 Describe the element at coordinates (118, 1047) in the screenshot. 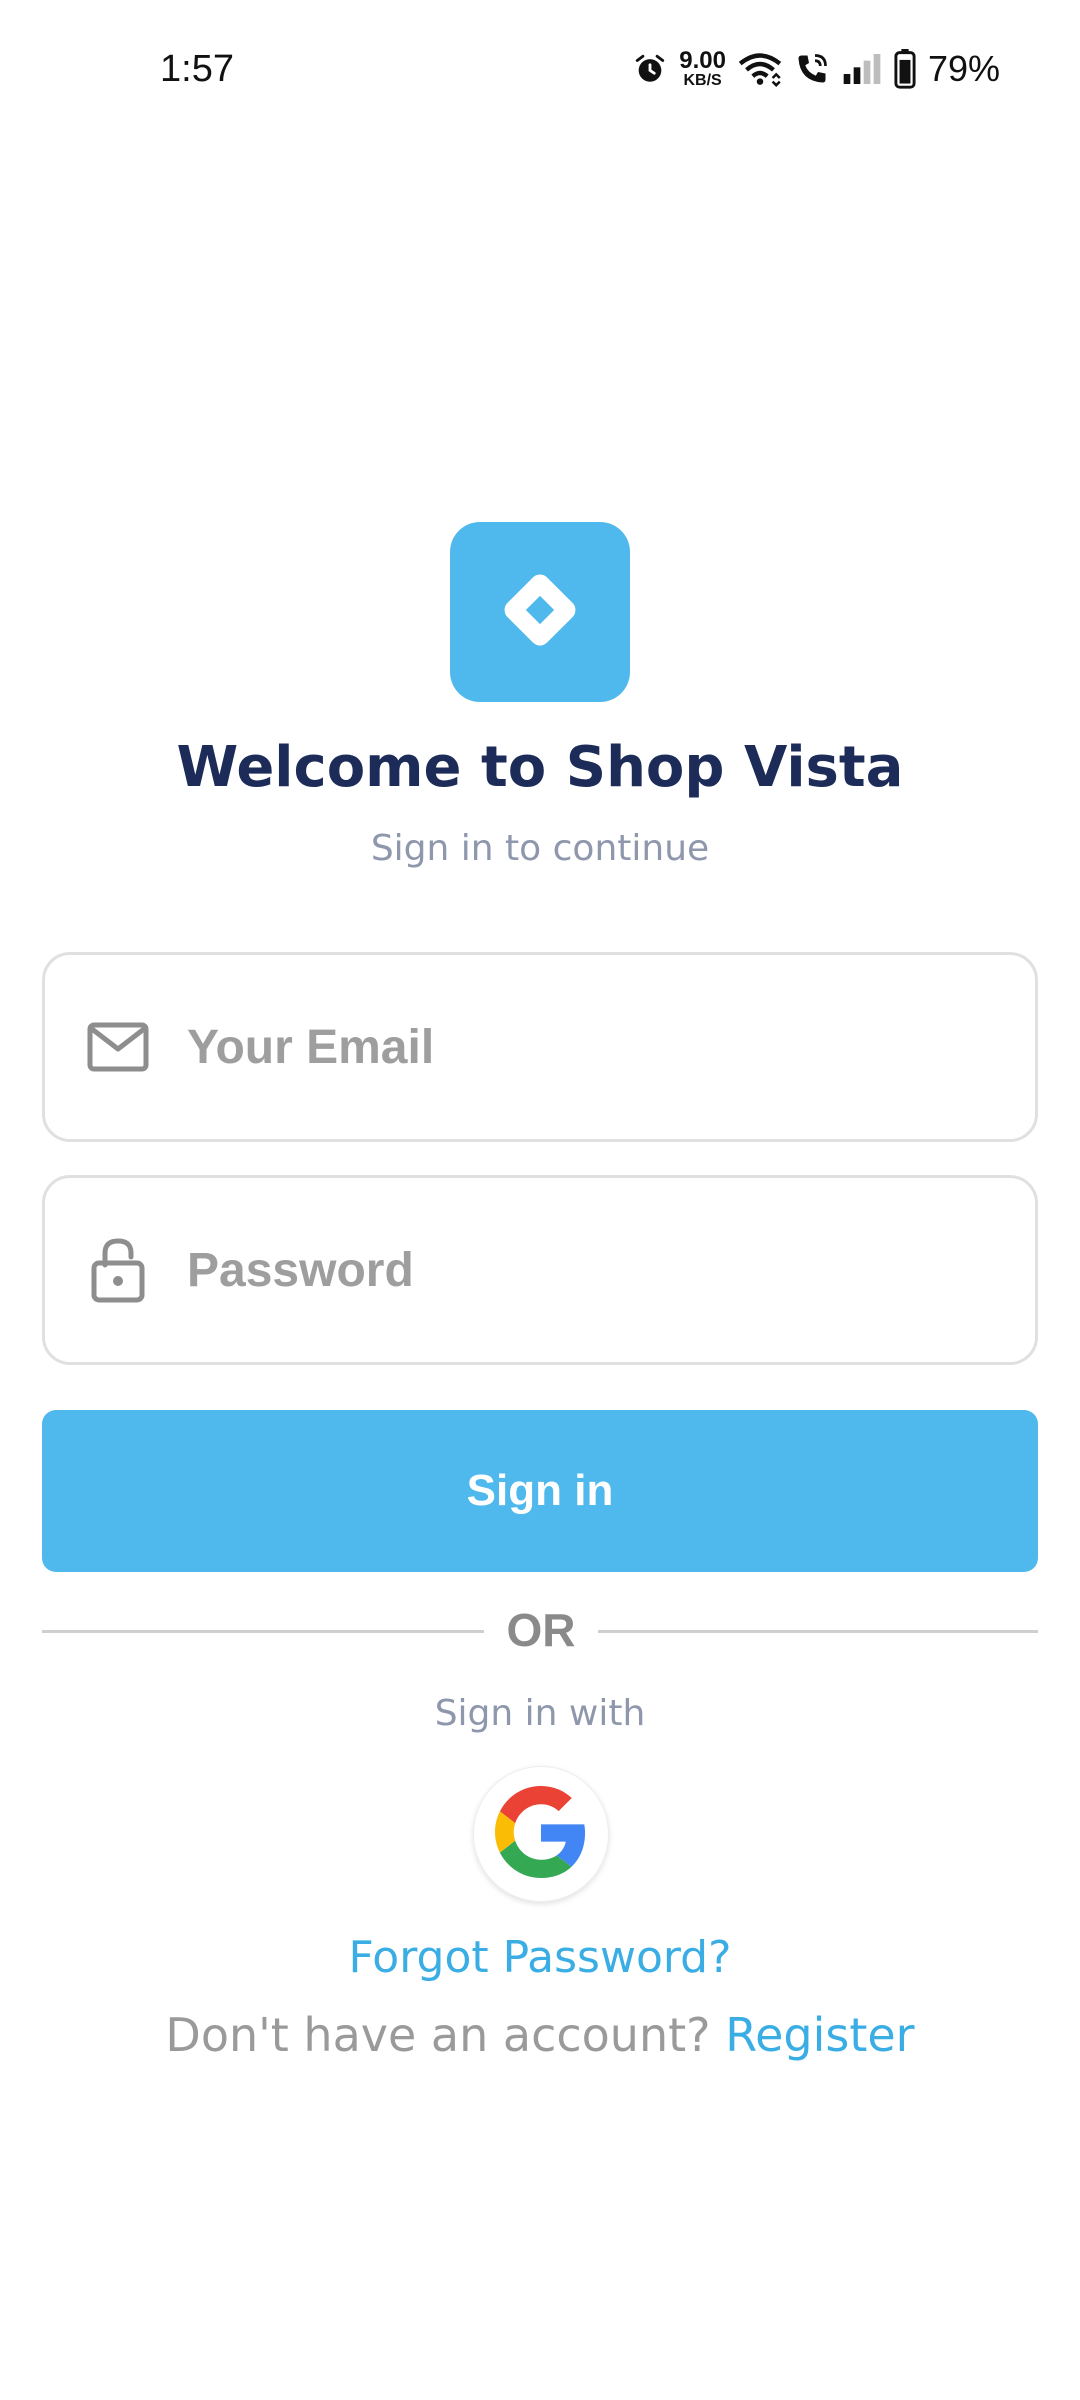

I see `mail-icon` at that location.